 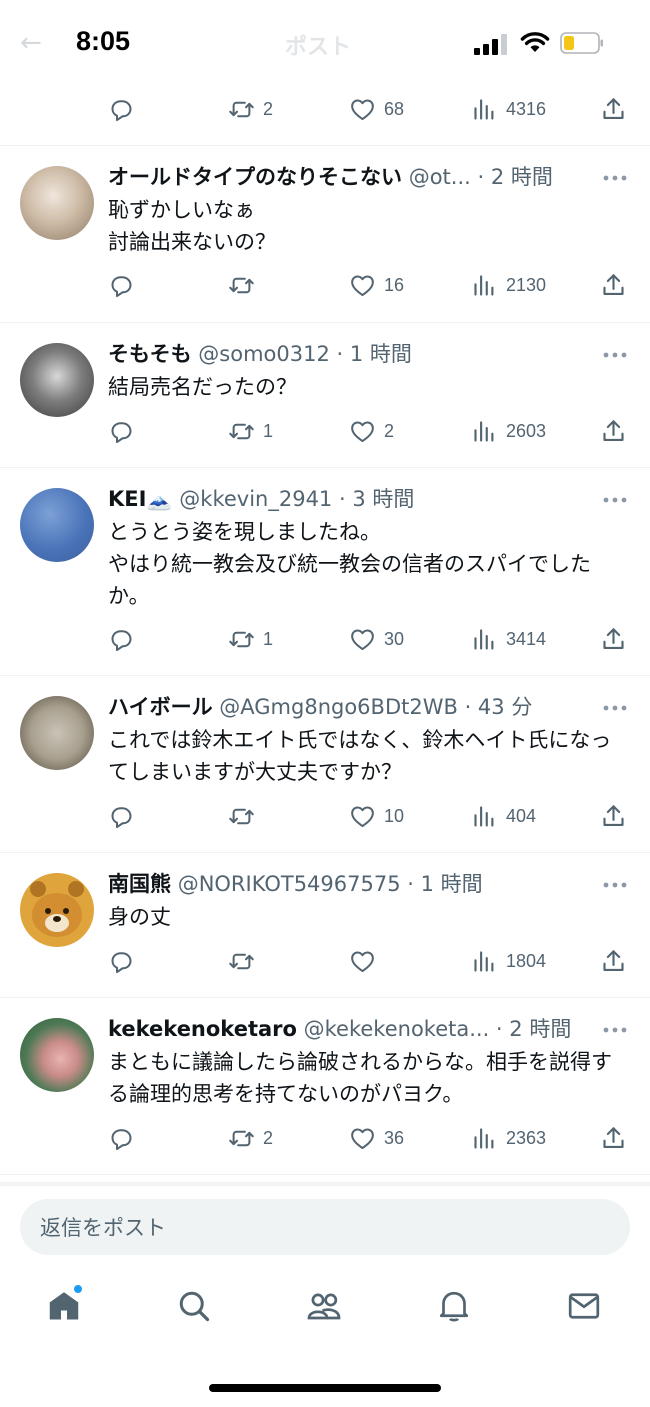 I want to click on views-button: 3414, so click(x=508, y=639).